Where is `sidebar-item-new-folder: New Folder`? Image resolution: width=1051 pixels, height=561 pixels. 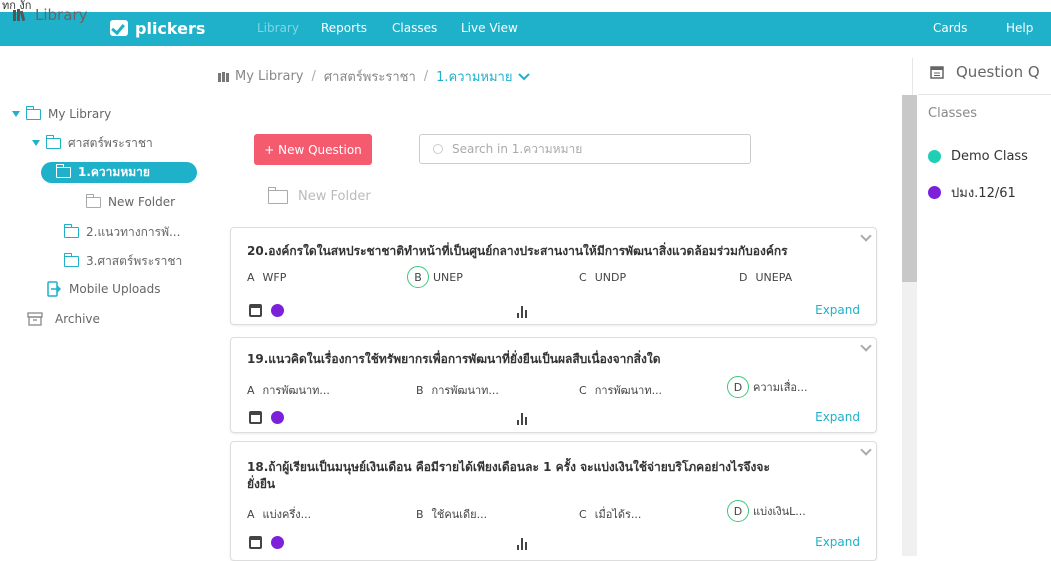 sidebar-item-new-folder: New Folder is located at coordinates (130, 202).